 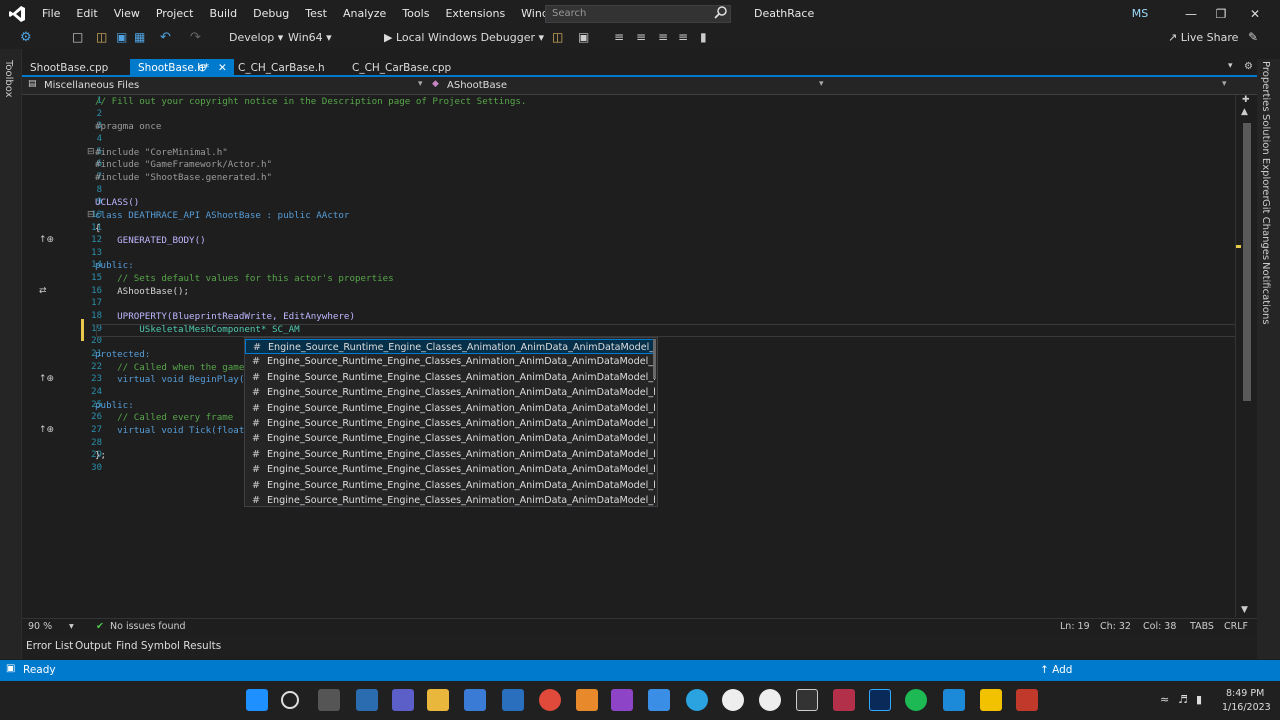 I want to click on add-to-source-control-button: ↑ Add, so click(x=1056, y=670).